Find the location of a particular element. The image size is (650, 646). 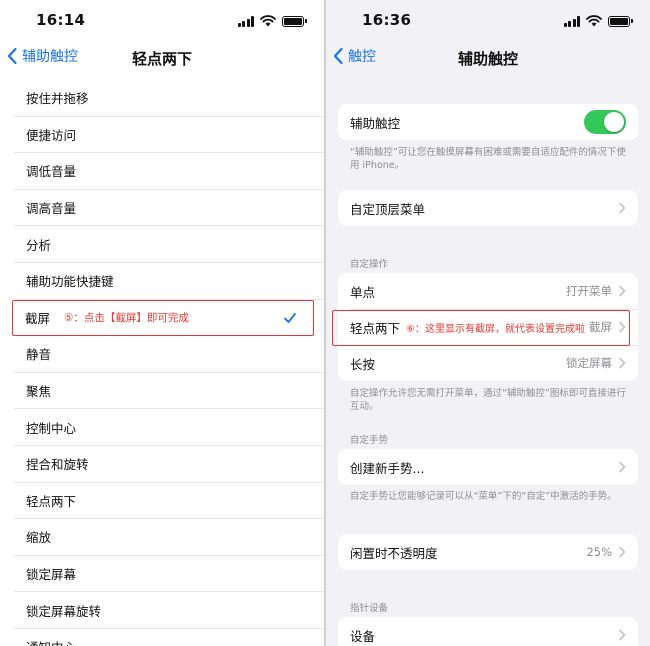

devices-label: 设备 is located at coordinates (363, 636).